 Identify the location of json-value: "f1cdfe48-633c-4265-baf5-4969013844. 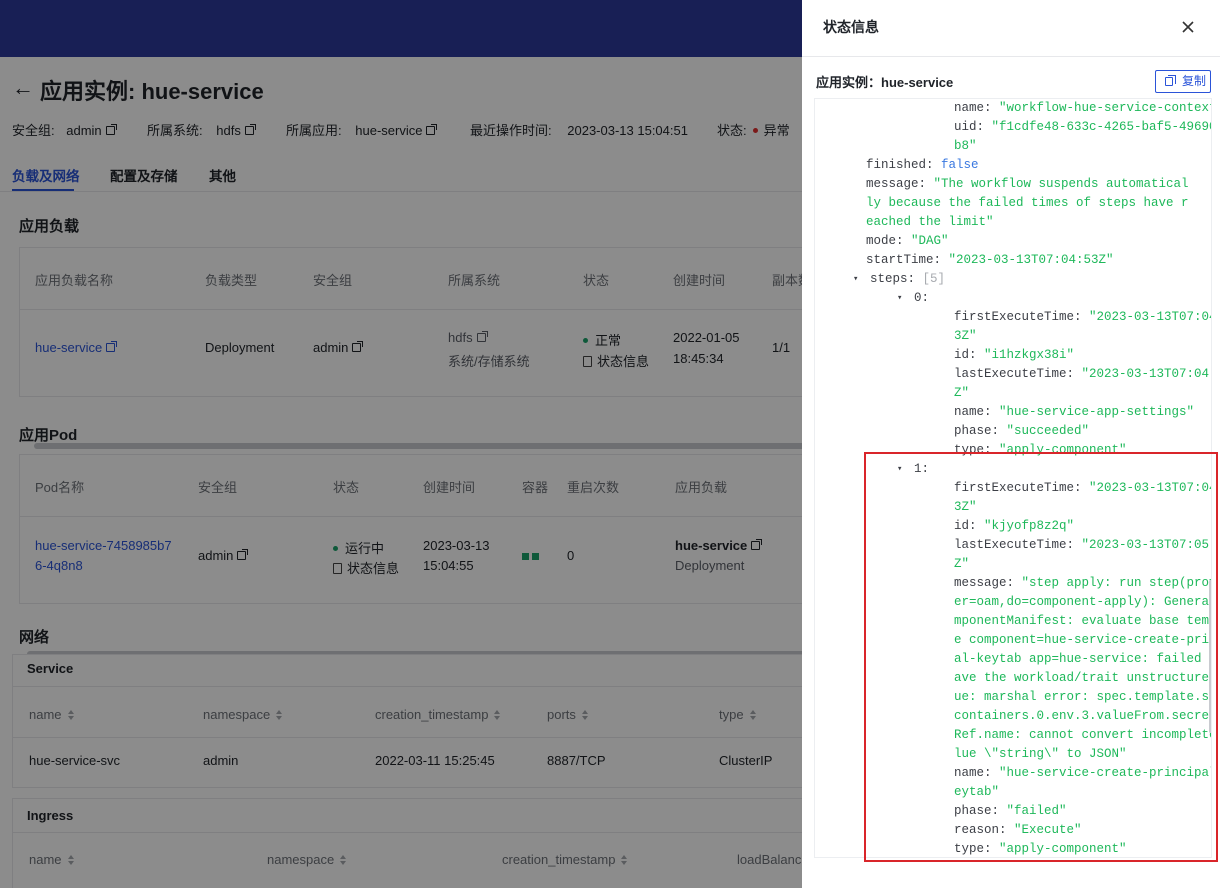
(1101, 127).